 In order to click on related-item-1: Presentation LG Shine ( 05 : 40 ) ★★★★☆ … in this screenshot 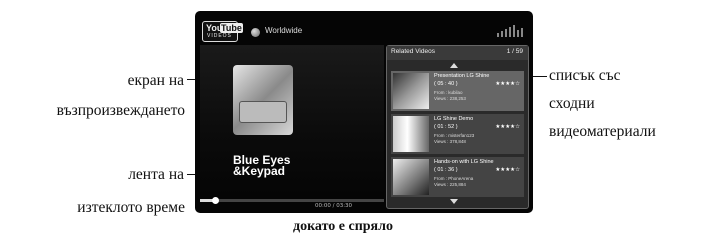, I will do `click(457, 91)`.